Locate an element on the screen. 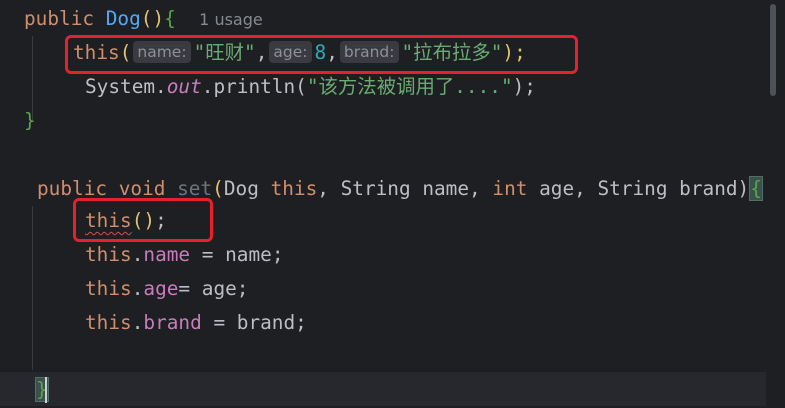 This screenshot has height=408, width=785. annotation-box-this-call is located at coordinates (321, 54).